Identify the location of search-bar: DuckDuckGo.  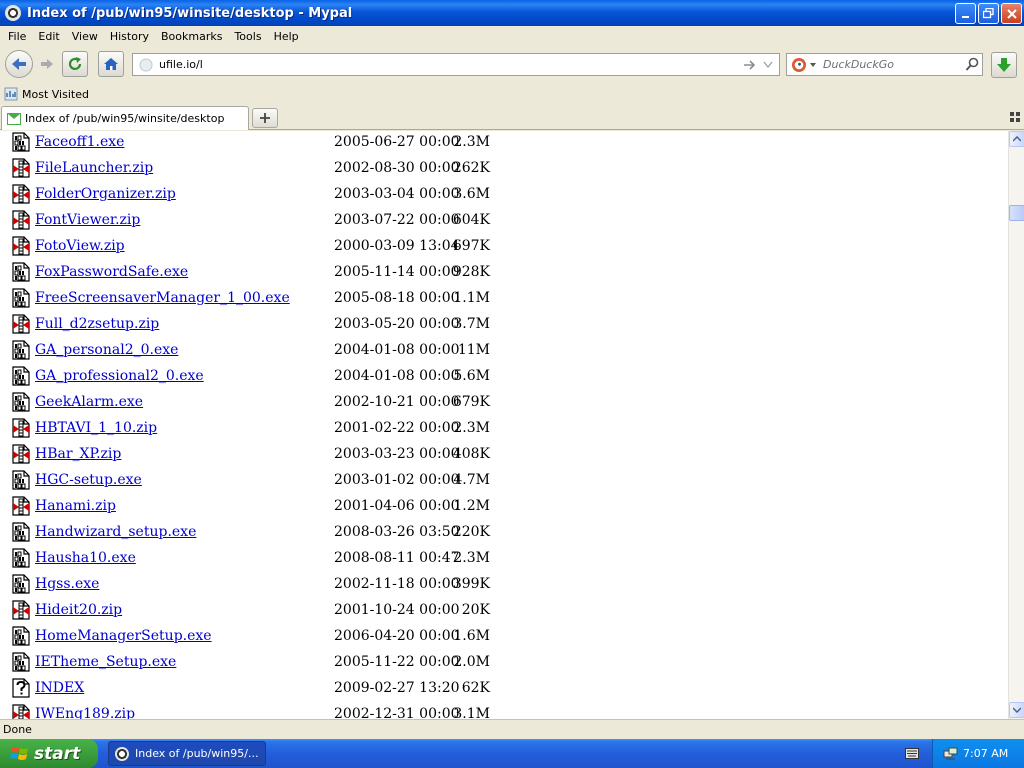
(884, 64).